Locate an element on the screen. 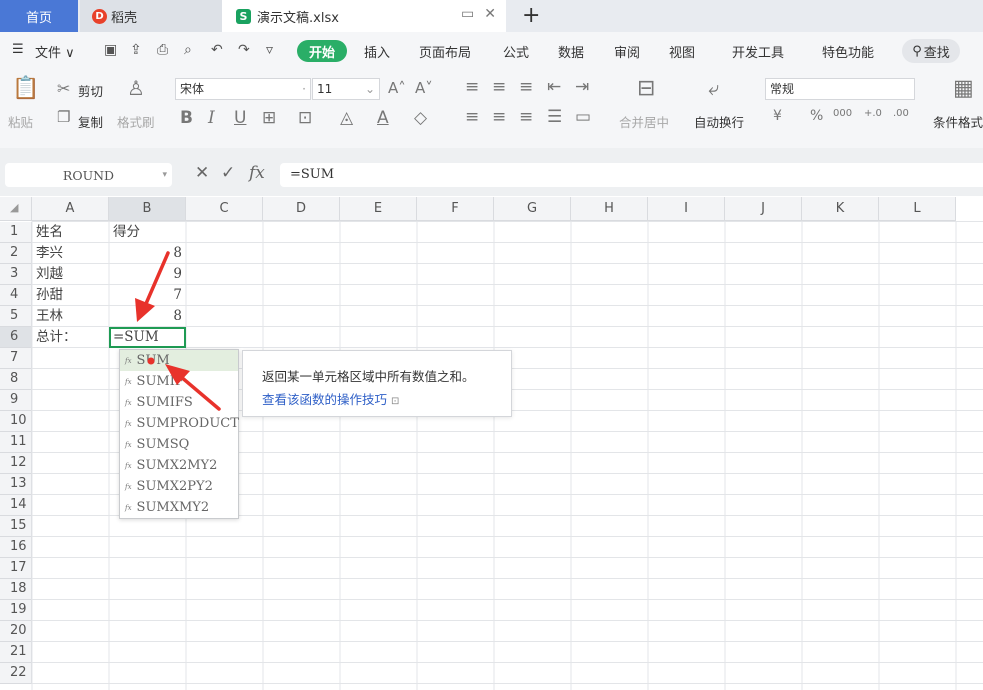 The width and height of the screenshot is (983, 690). font-size-select: 11 ⌄ is located at coordinates (346, 89).